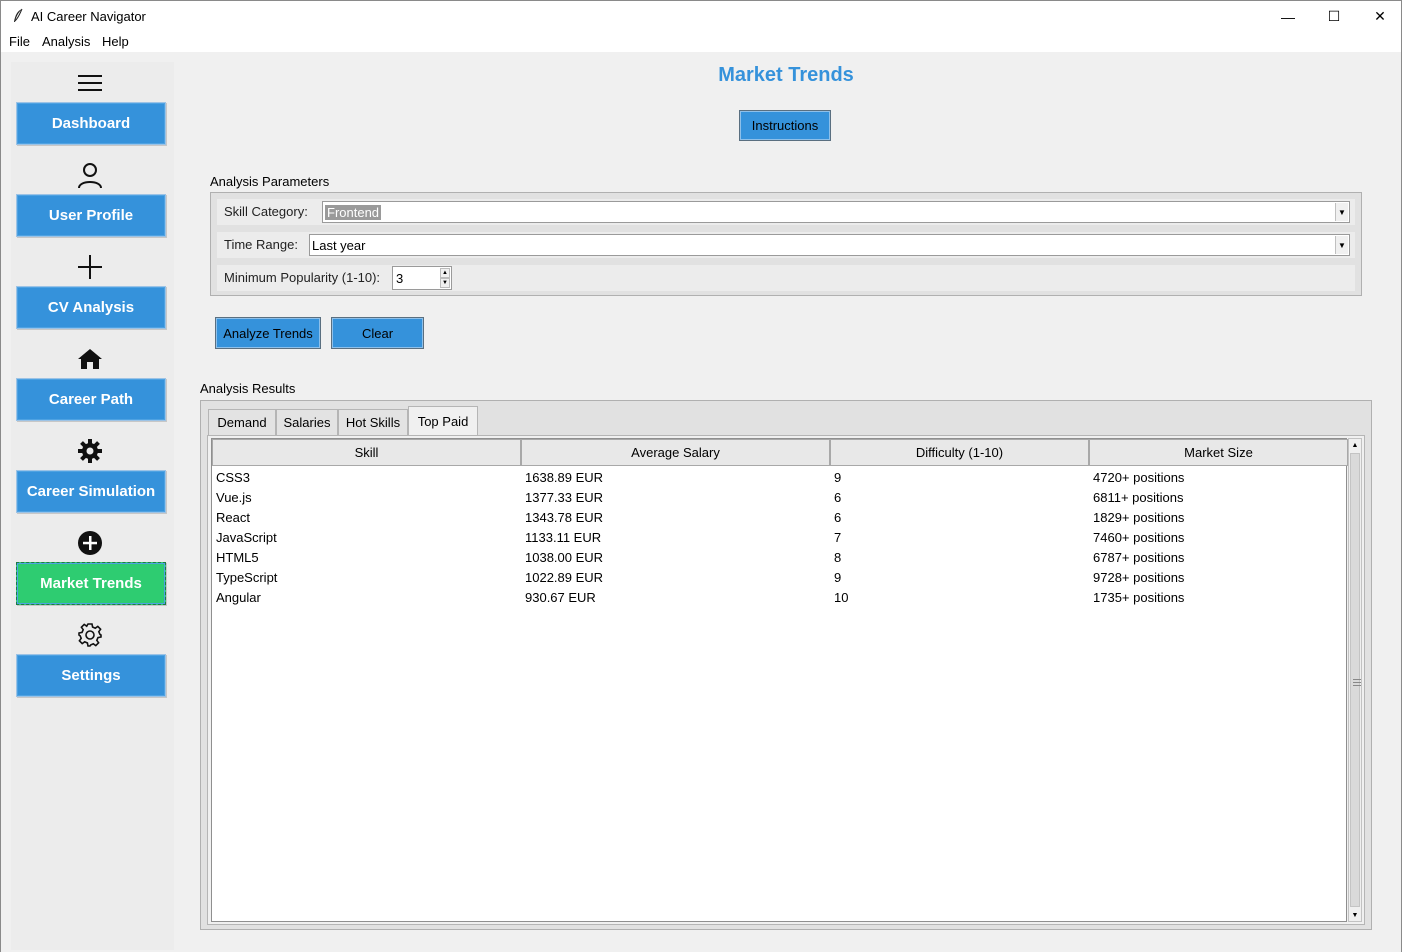  Describe the element at coordinates (838, 517) in the screenshot. I see `table-cell: 6` at that location.